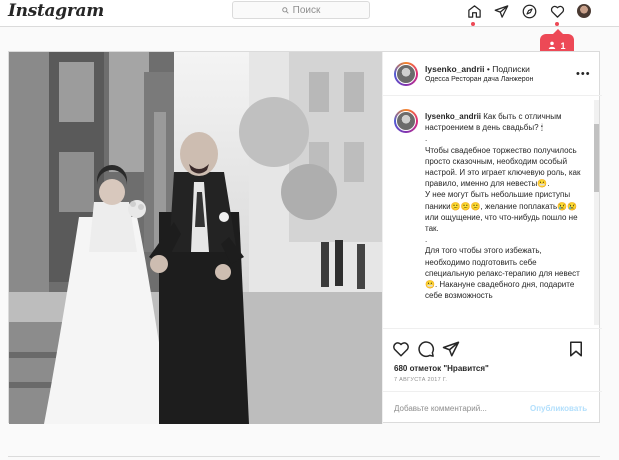  Describe the element at coordinates (453, 116) in the screenshot. I see `caption-username: lysenko_andrii` at that location.